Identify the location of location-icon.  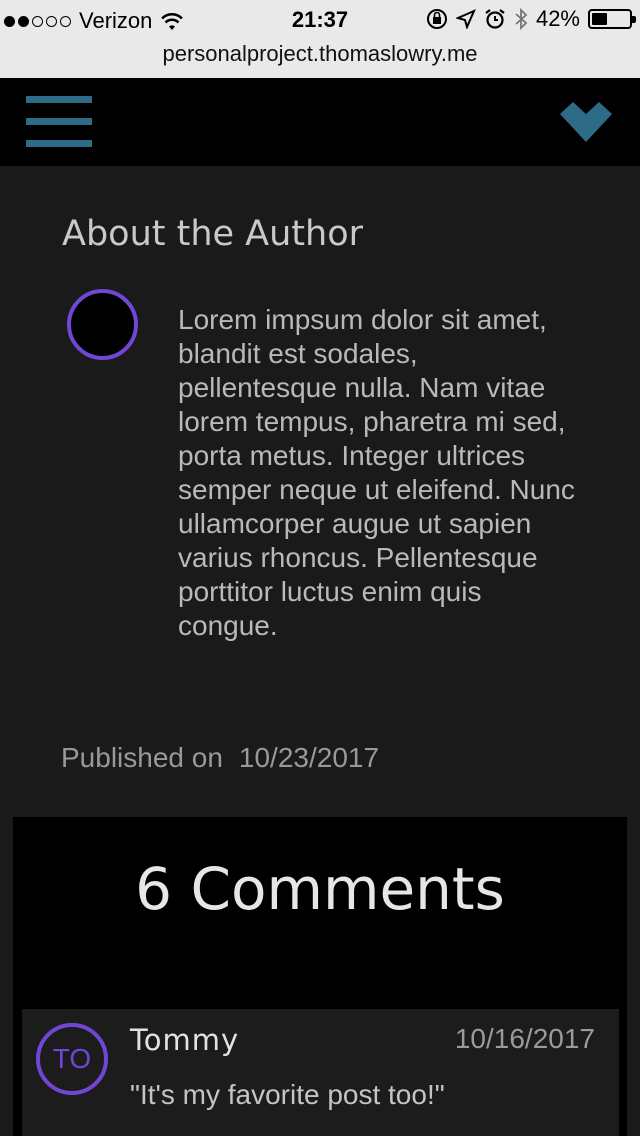
(465, 19).